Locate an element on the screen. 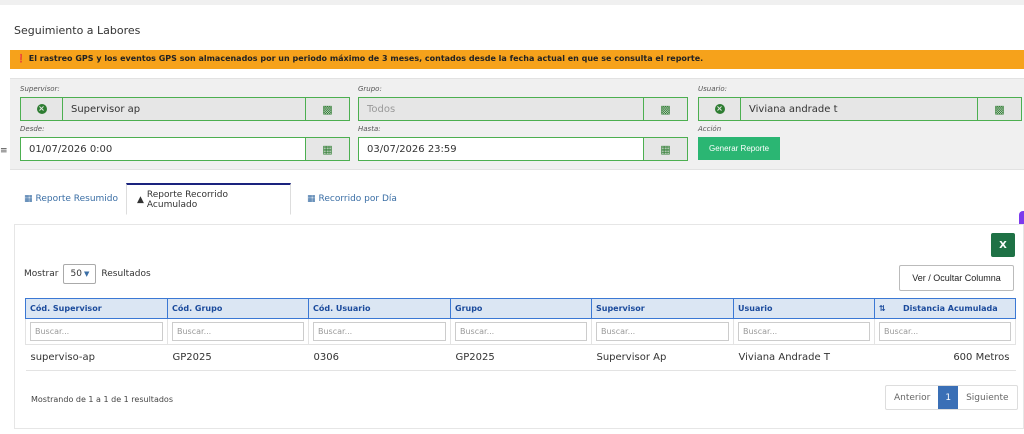 This screenshot has height=434, width=1024. page-size-select: 50 ▼ is located at coordinates (80, 274).